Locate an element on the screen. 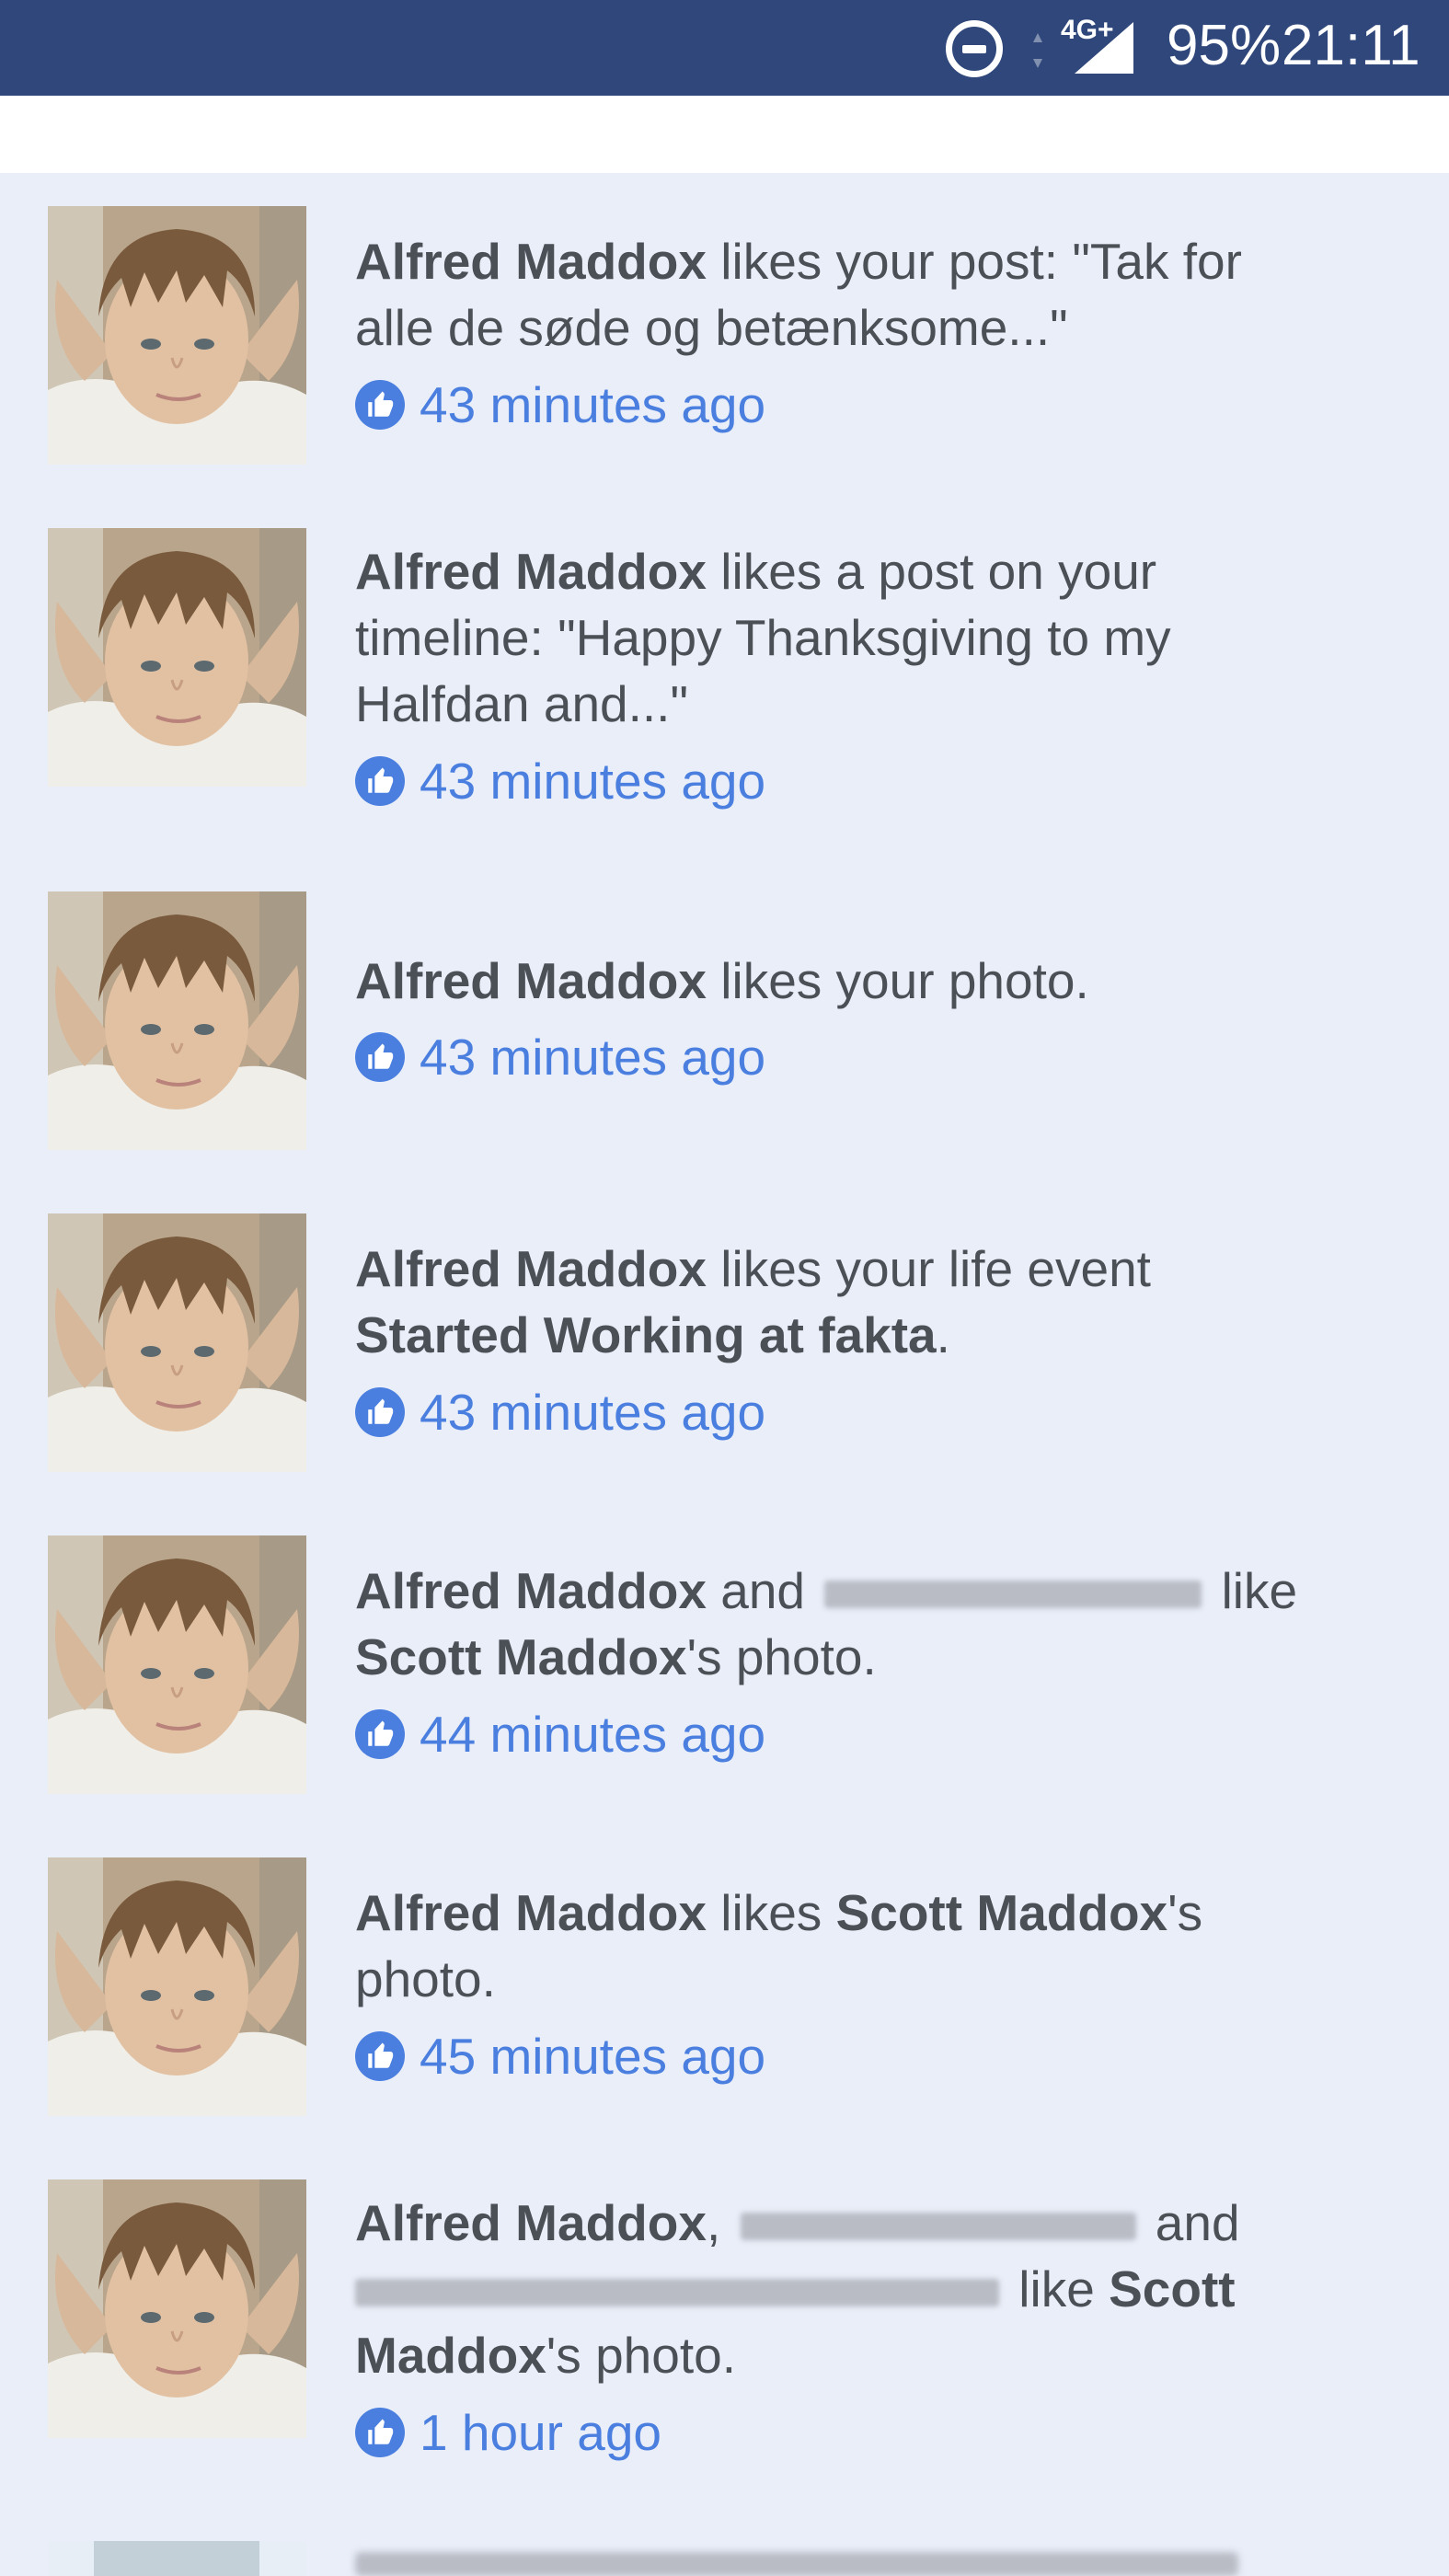 The height and width of the screenshot is (2576, 1449). notification-time: 1 hour ago is located at coordinates (508, 2432).